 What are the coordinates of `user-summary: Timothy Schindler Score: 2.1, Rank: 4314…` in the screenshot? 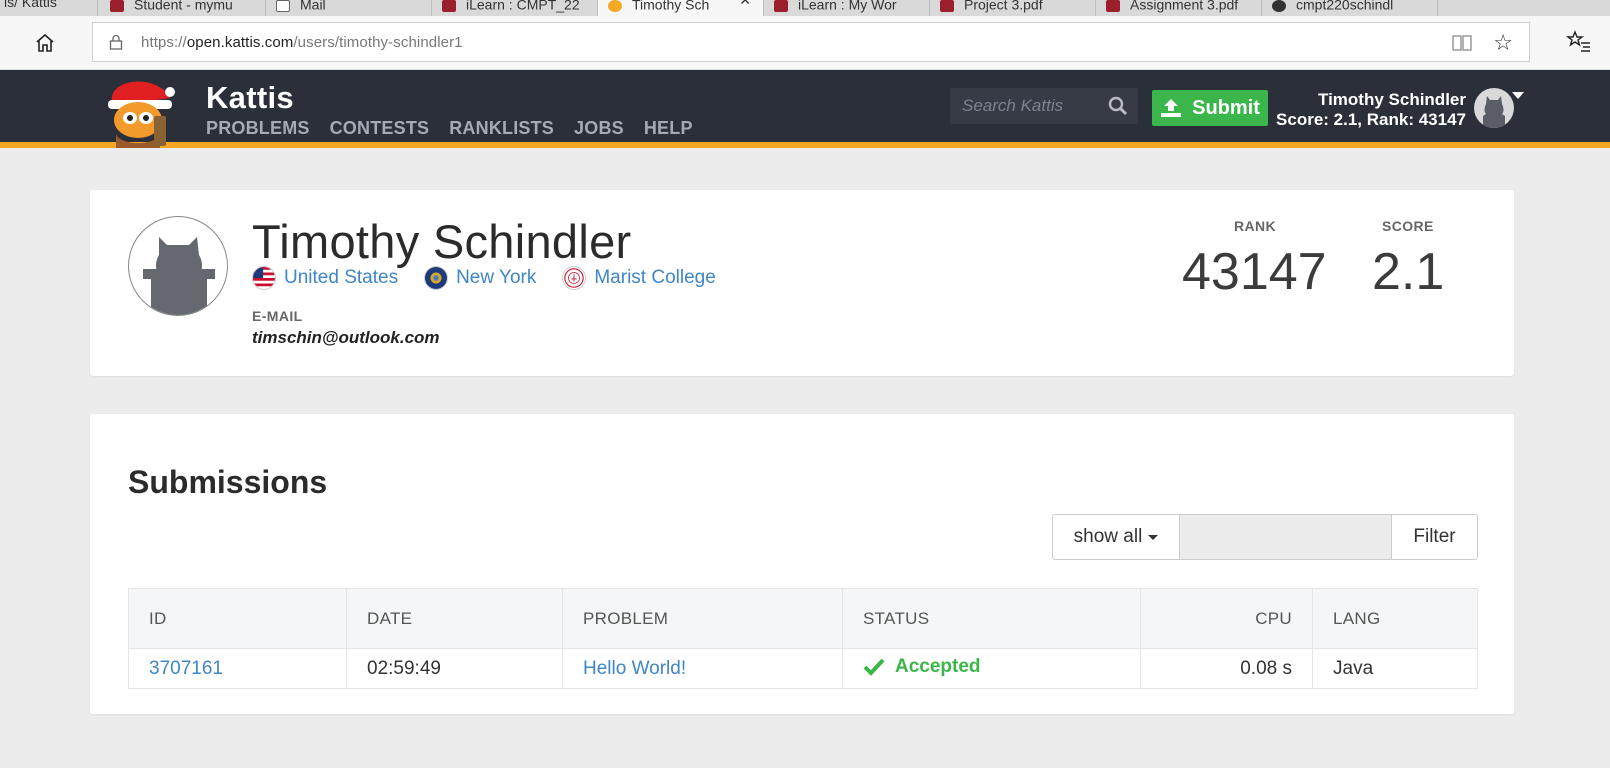 It's located at (1371, 110).